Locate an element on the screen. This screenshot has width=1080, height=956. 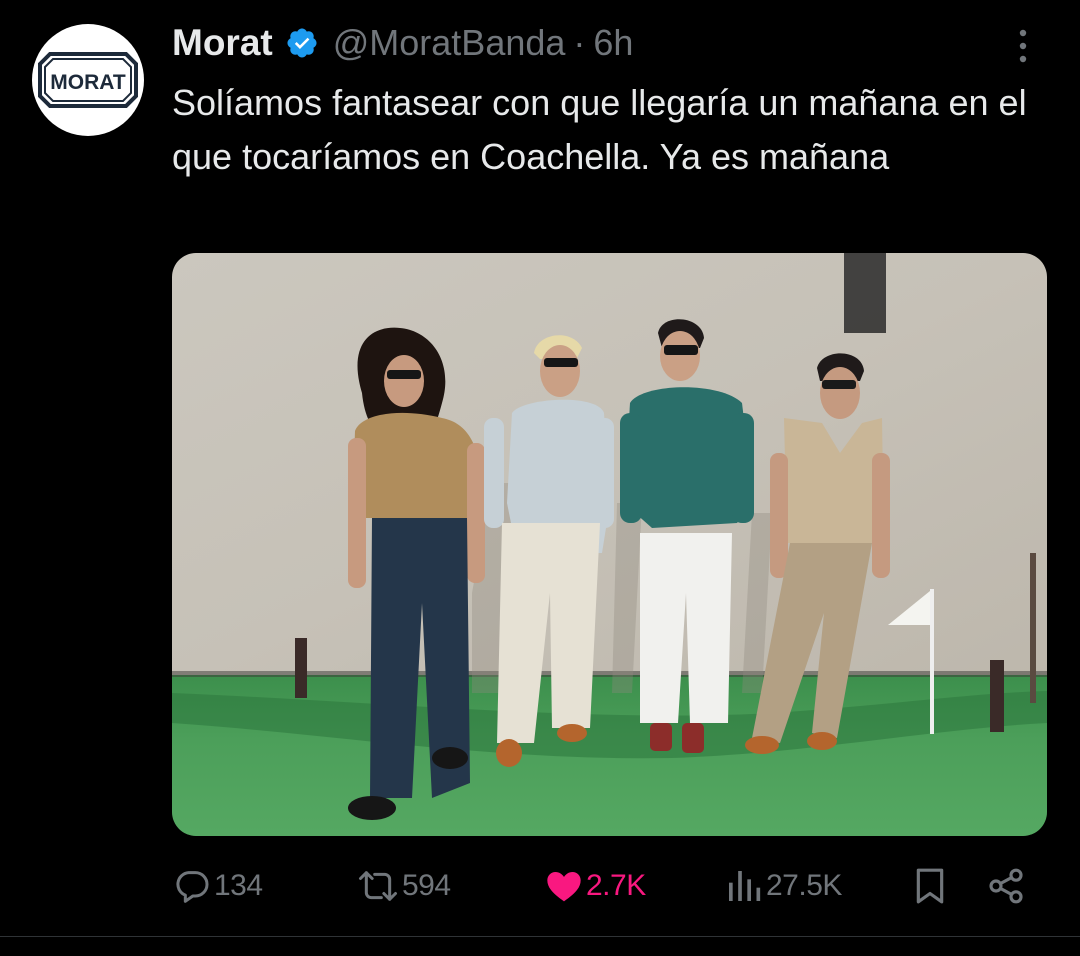
views-button: 27.5K is located at coordinates (783, 886).